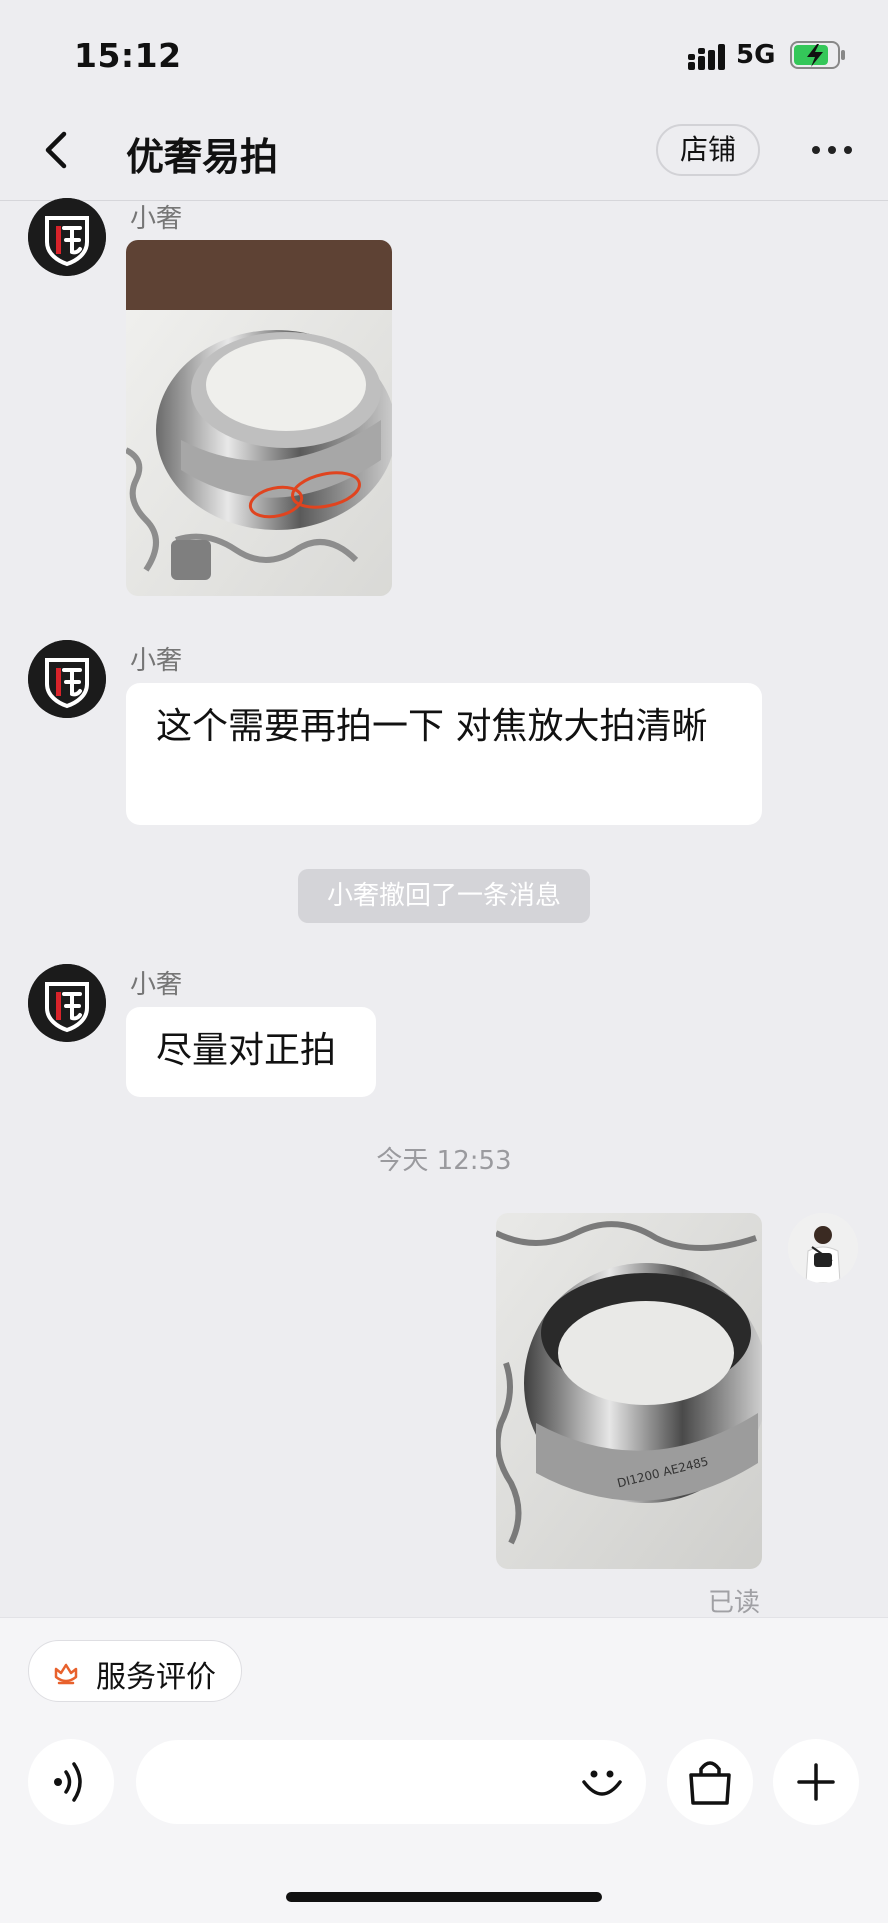  I want to click on shopping-bag-button, so click(710, 1782).